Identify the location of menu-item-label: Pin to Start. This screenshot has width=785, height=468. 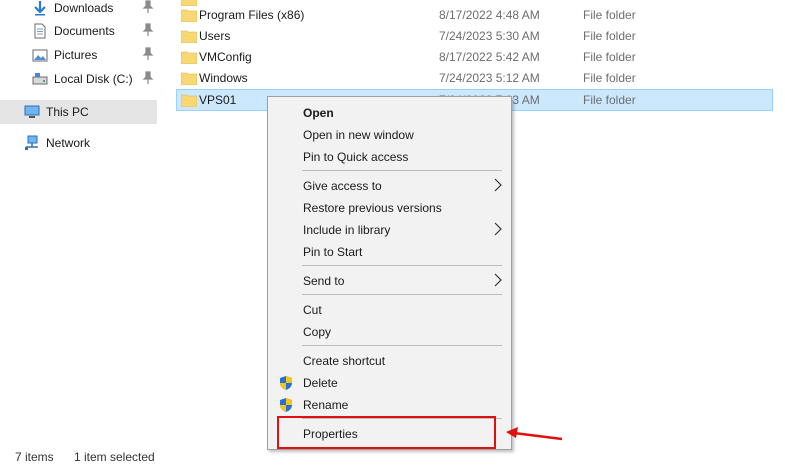
(333, 252).